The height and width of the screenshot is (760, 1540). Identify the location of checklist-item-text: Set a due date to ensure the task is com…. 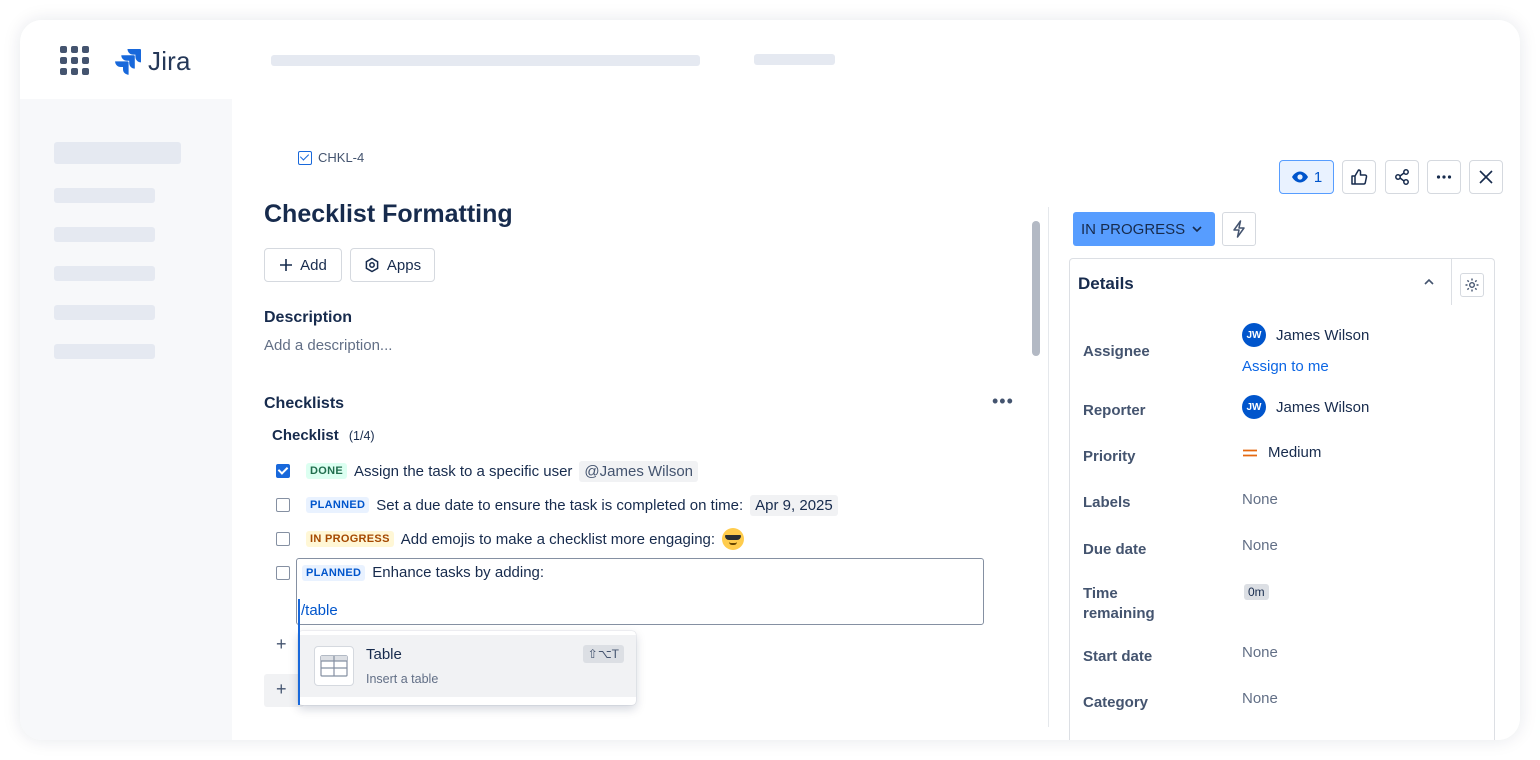
(559, 505).